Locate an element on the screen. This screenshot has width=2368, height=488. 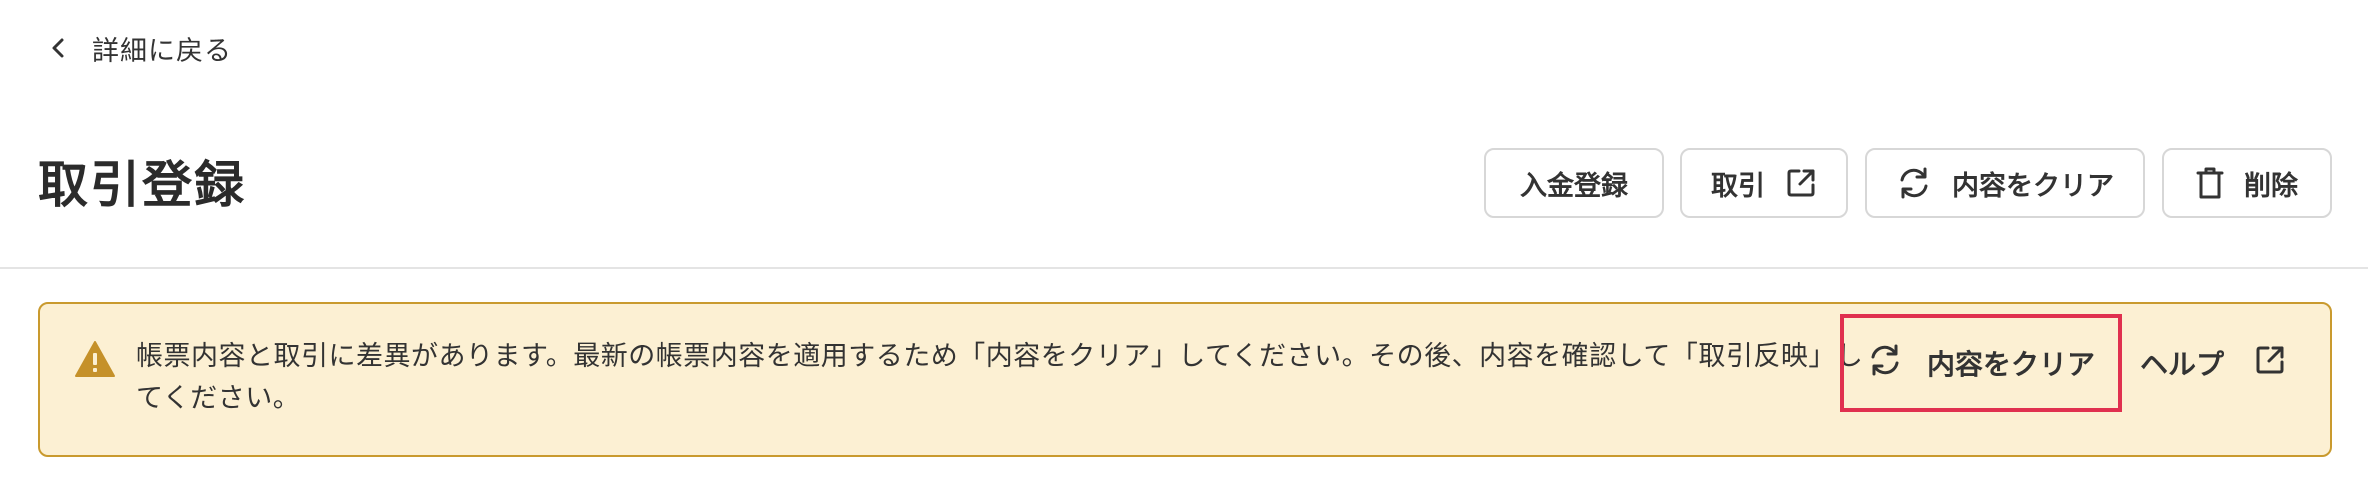
header-divider is located at coordinates (1184, 268).